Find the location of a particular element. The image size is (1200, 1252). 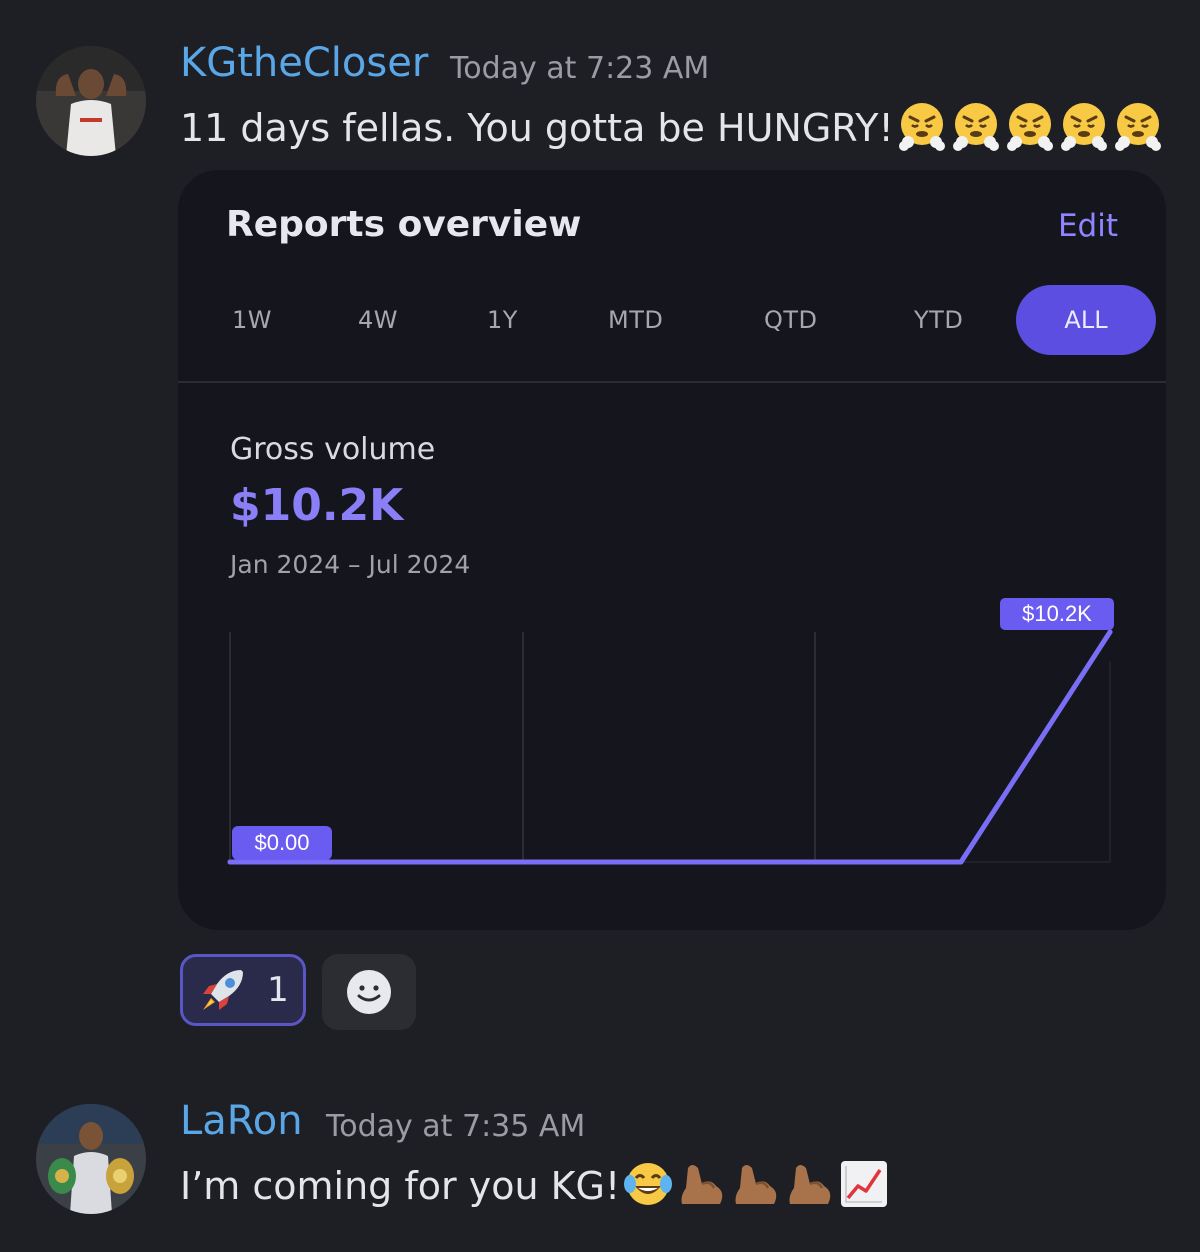

start-label: $0.00 is located at coordinates (281, 842).